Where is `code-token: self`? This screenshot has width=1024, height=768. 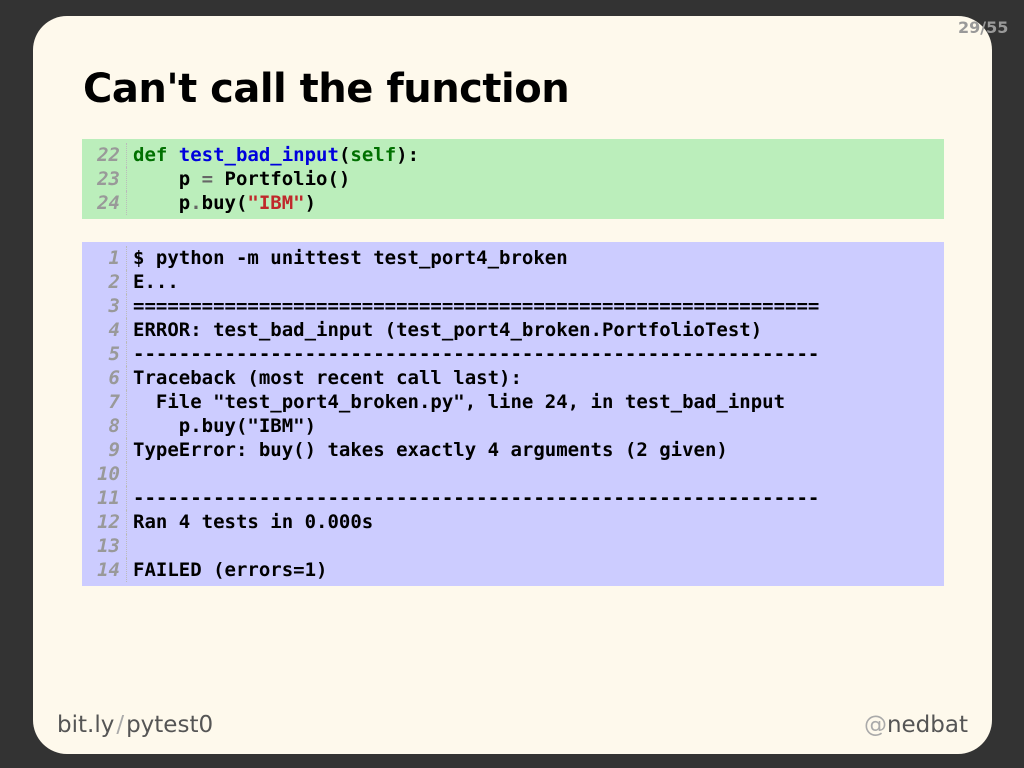 code-token: self is located at coordinates (373, 155).